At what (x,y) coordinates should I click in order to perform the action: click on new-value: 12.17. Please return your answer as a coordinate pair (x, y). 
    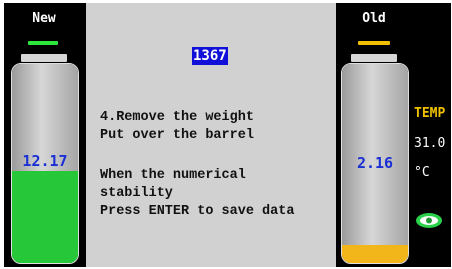
    Looking at the image, I should click on (45, 161).